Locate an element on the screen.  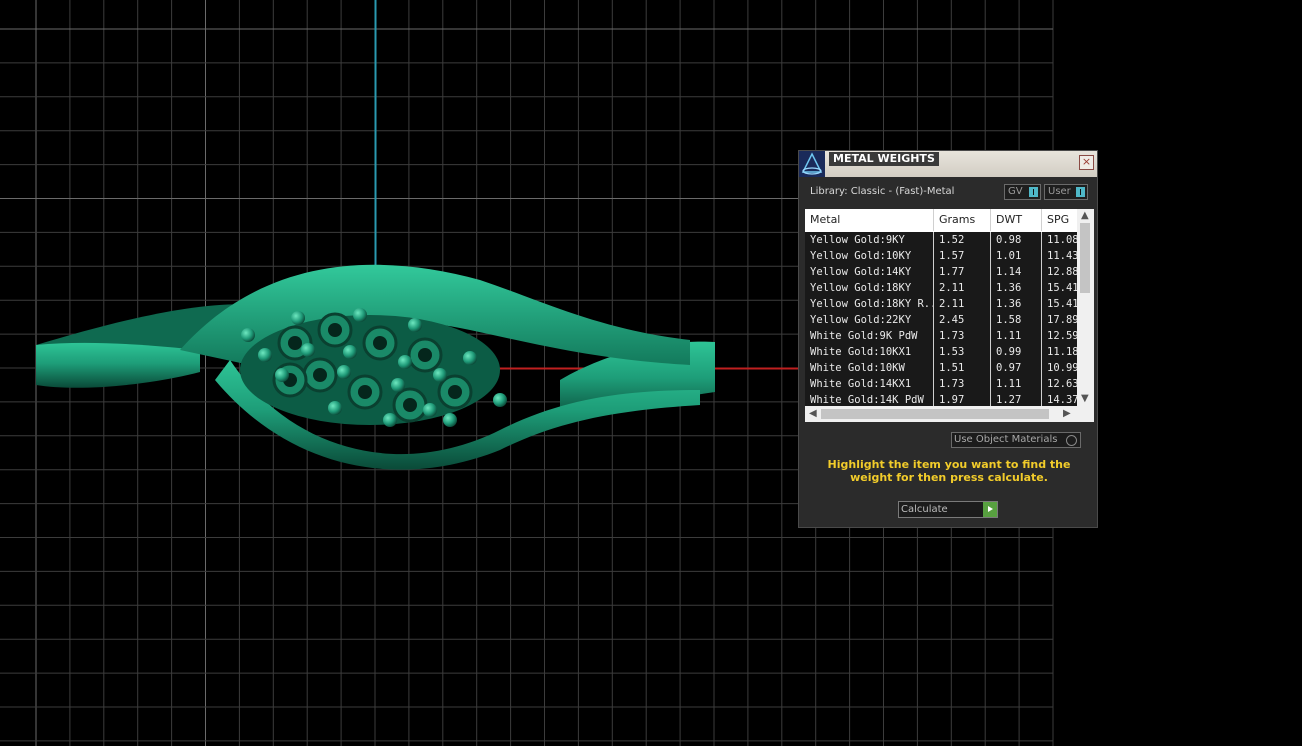
col-metal: Metal is located at coordinates (869, 220).